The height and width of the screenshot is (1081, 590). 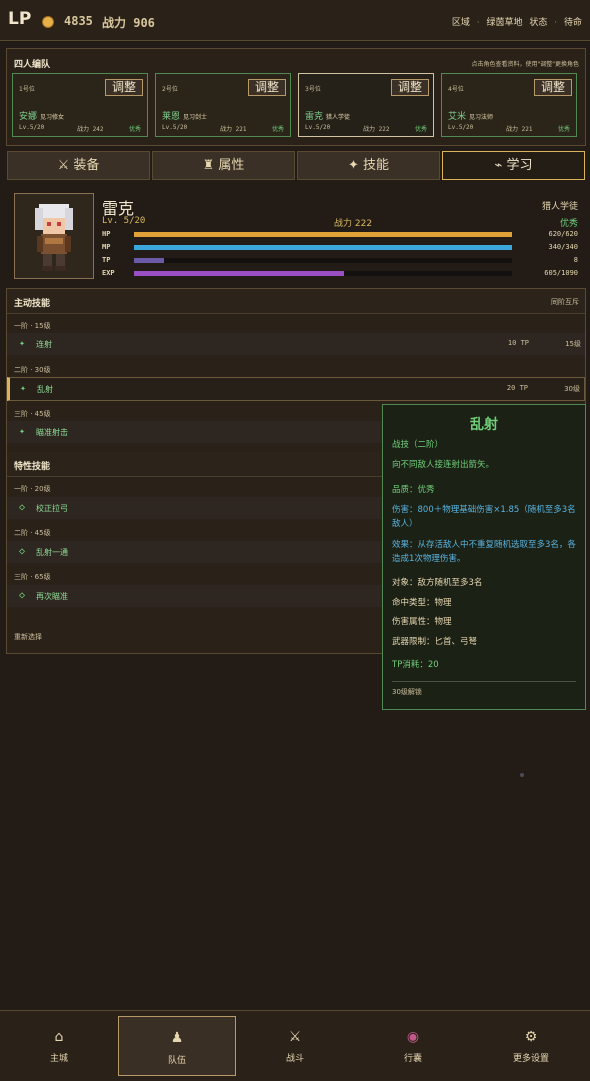 What do you see at coordinates (296, 344) in the screenshot?
I see `skill-row: ✦ 连射 10 TP 15级` at bounding box center [296, 344].